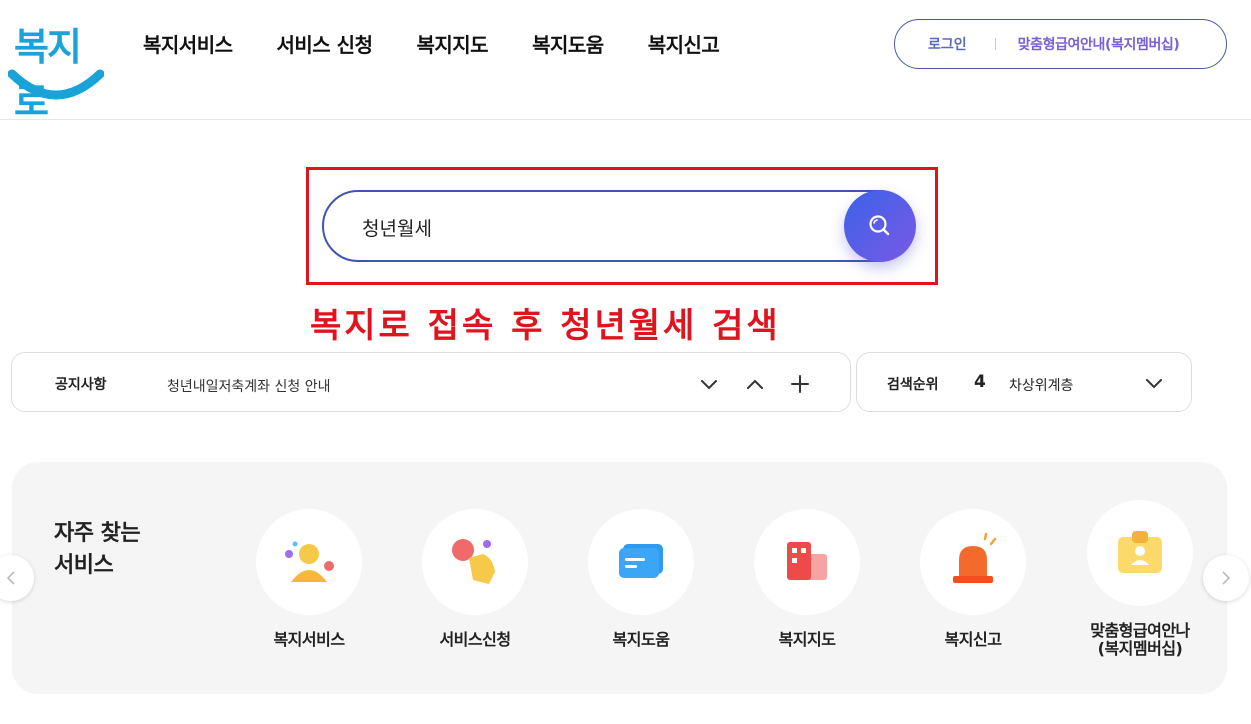 This screenshot has height=724, width=1251. I want to click on service-name-line1: 맞춤형급여안나, so click(1140, 630).